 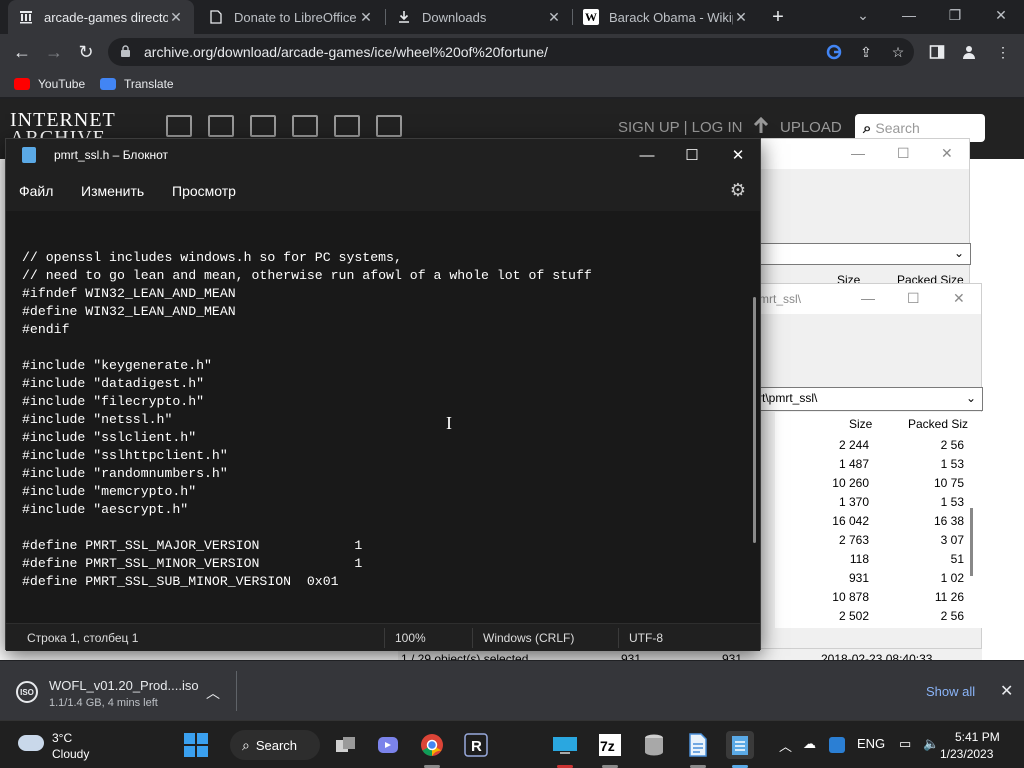 What do you see at coordinates (879, 559) in the screenshot?
I see `table-row: 118 51` at bounding box center [879, 559].